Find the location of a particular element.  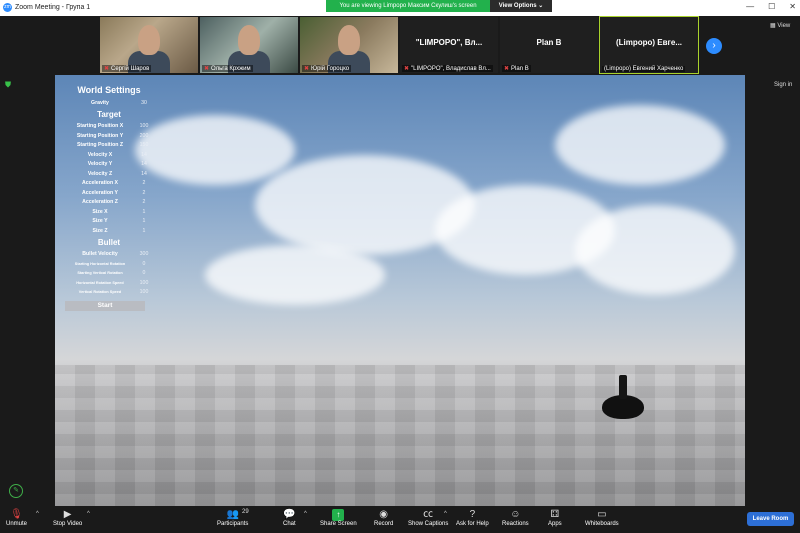

chat-button: 💬 Chat is located at coordinates (289, 518).